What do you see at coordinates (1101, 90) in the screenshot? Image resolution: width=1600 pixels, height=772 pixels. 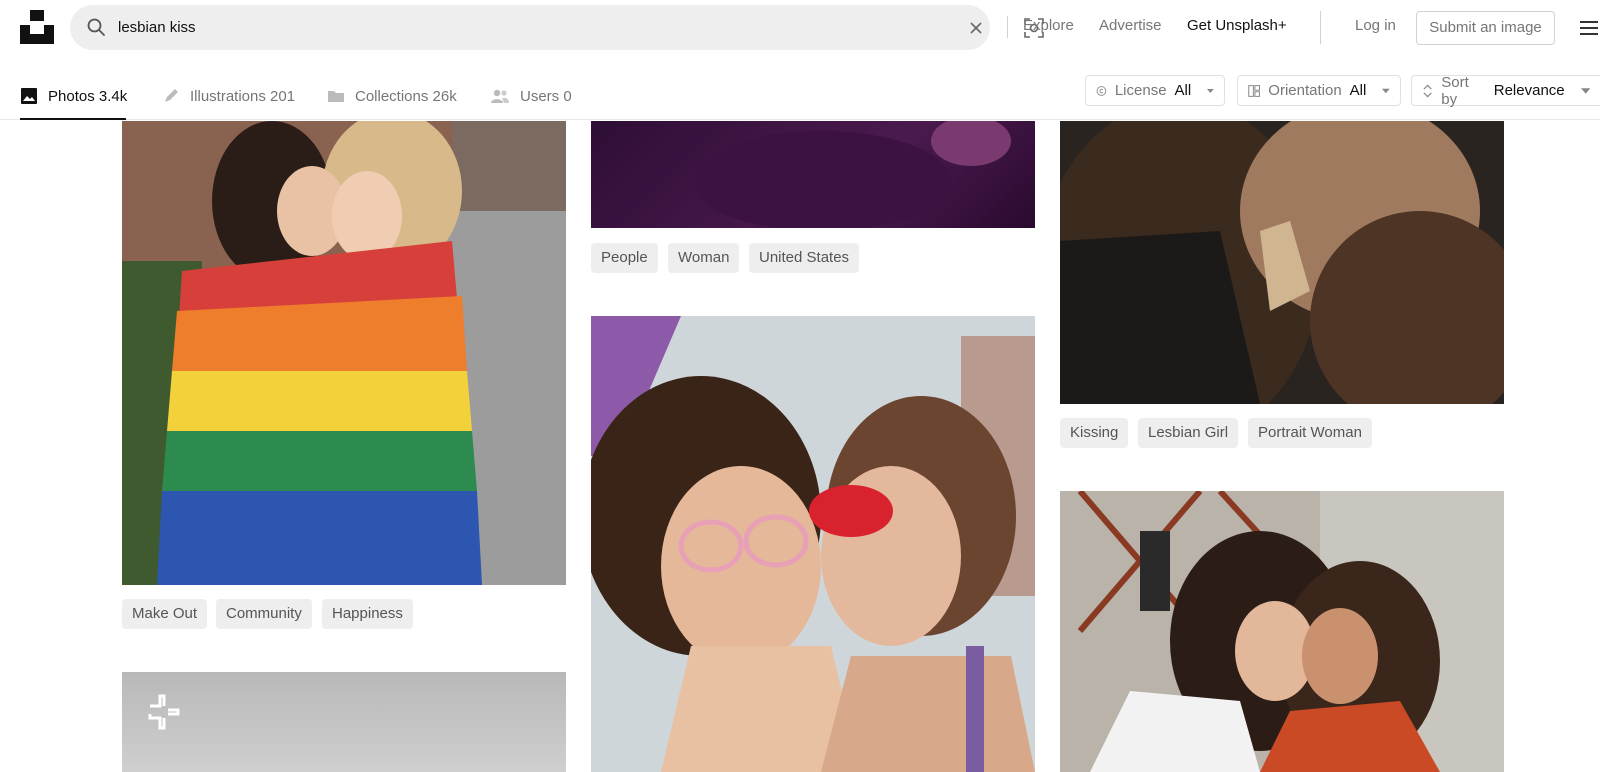 I see `copyright-icon` at bounding box center [1101, 90].